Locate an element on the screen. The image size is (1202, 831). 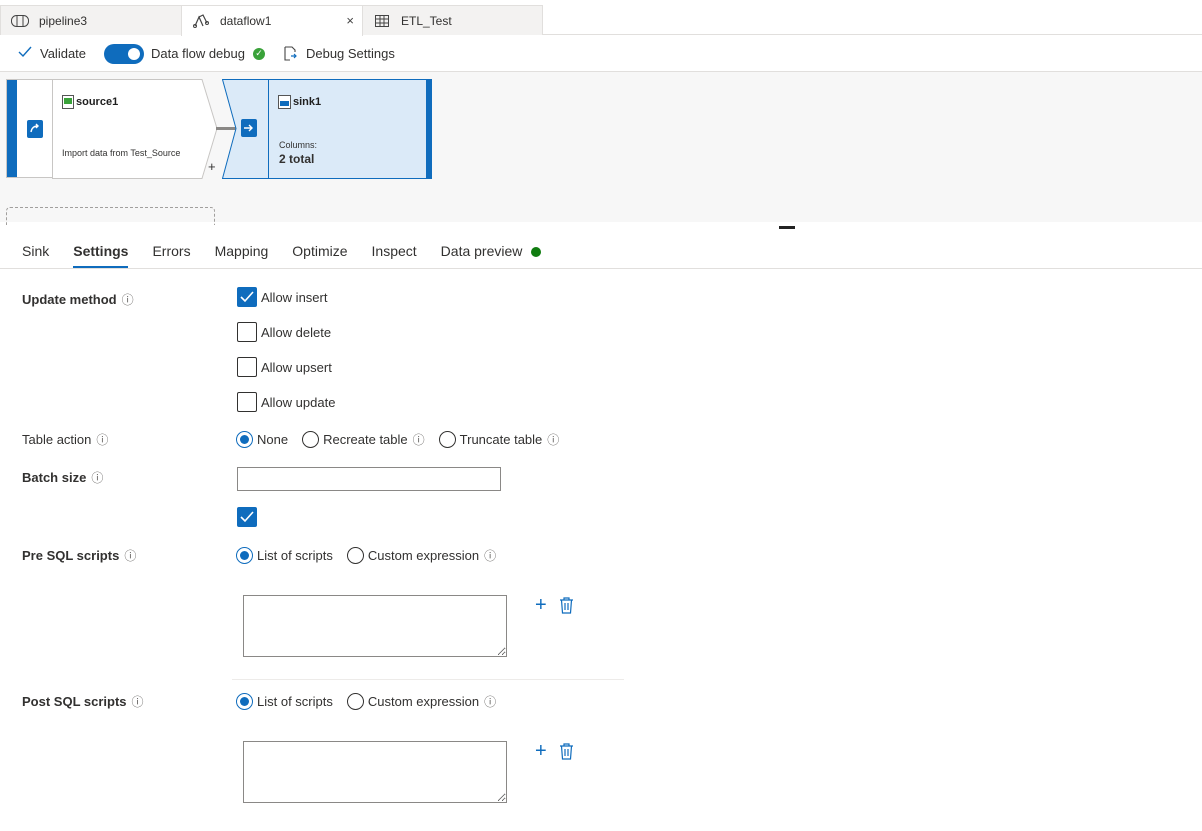
tab-label: pipeline3 is located at coordinates (63, 20).